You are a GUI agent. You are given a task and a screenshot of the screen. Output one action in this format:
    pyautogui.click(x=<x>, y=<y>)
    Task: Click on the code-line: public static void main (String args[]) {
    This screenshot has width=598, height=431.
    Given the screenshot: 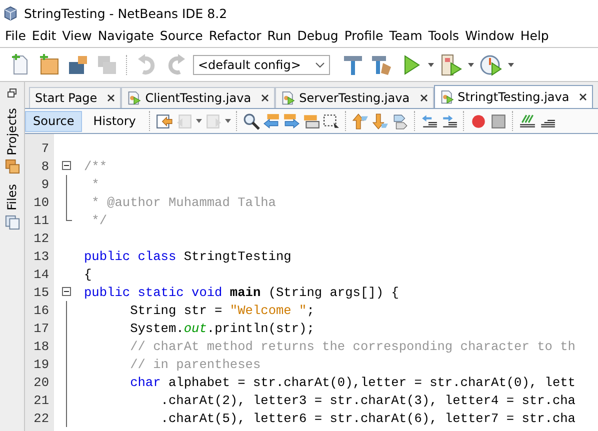 What is the action you would take?
    pyautogui.click(x=241, y=292)
    